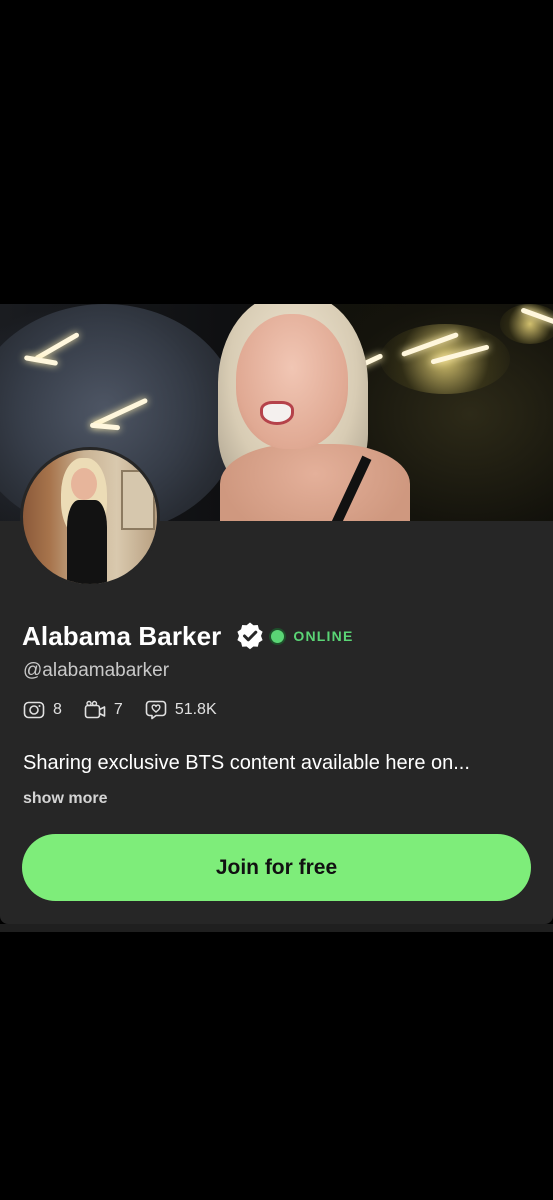 This screenshot has height=1200, width=553. I want to click on stat-videos: 7, so click(103, 710).